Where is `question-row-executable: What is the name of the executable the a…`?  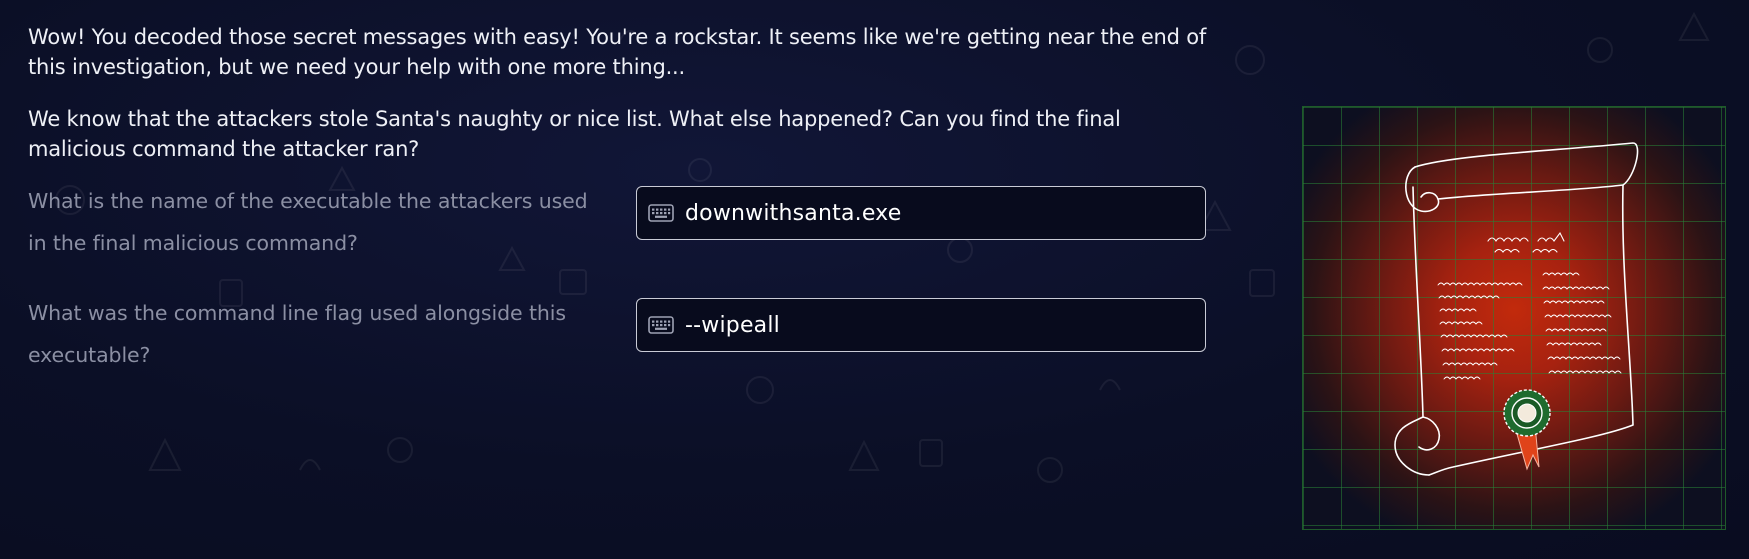
question-row-executable: What is the name of the executable the a… is located at coordinates (623, 225).